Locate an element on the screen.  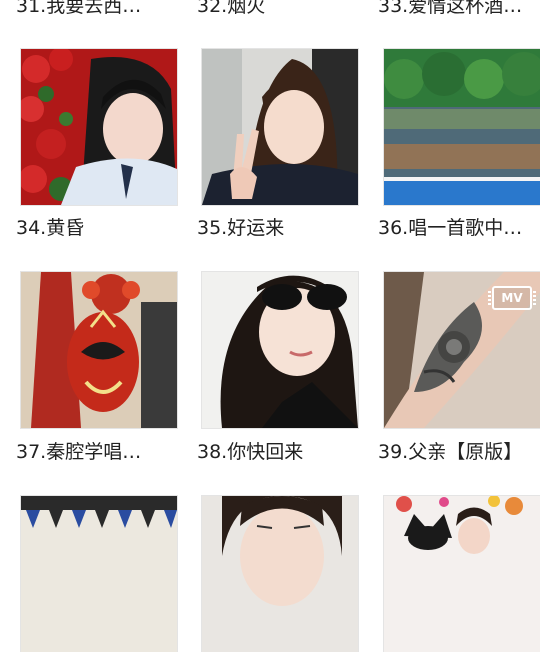
song-title-32: 32.烟火 is located at coordinates (282, 9).